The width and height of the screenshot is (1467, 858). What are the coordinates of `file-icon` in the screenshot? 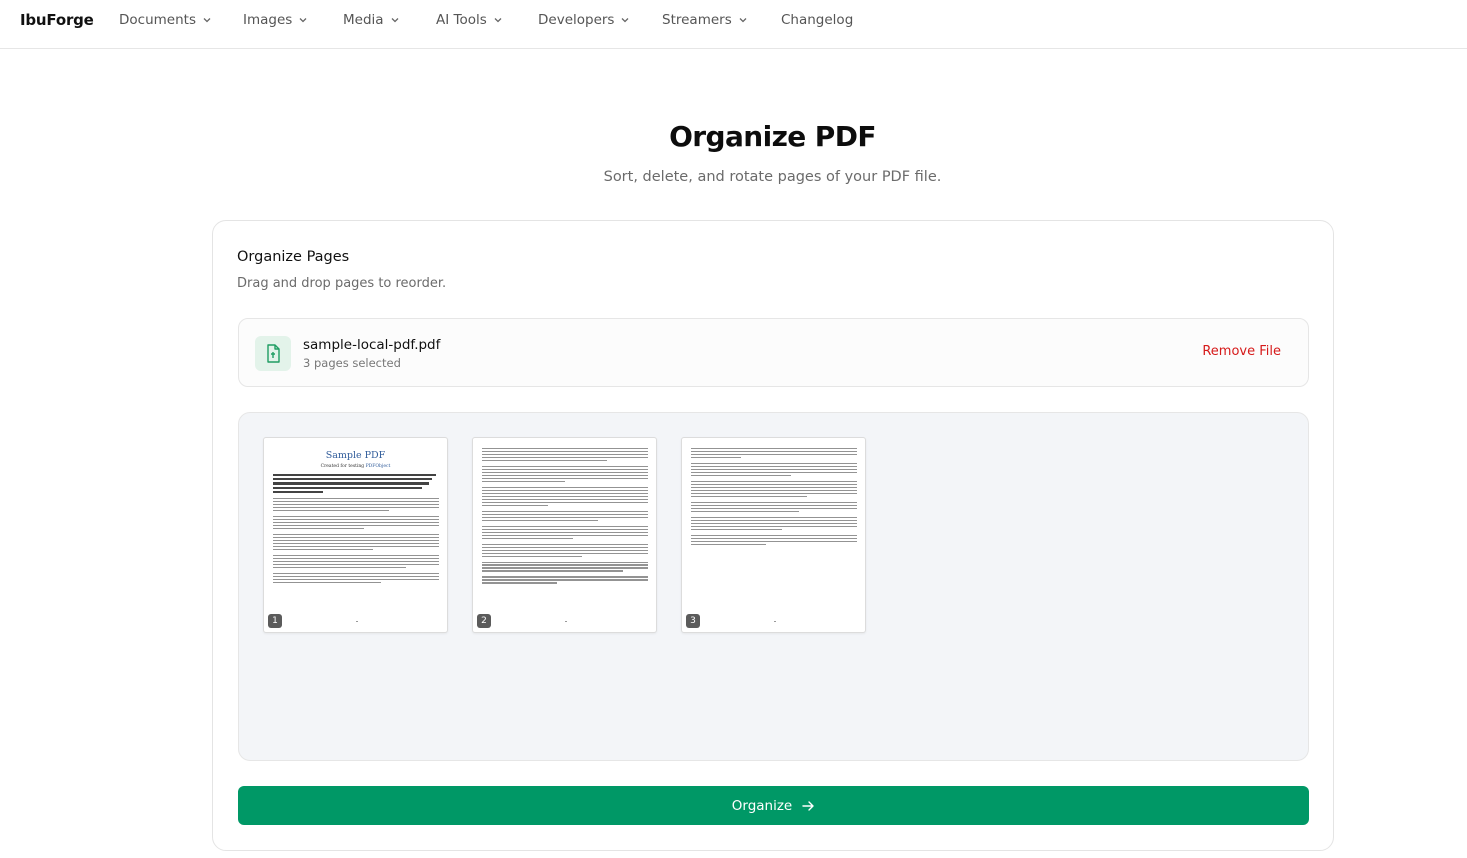 It's located at (273, 353).